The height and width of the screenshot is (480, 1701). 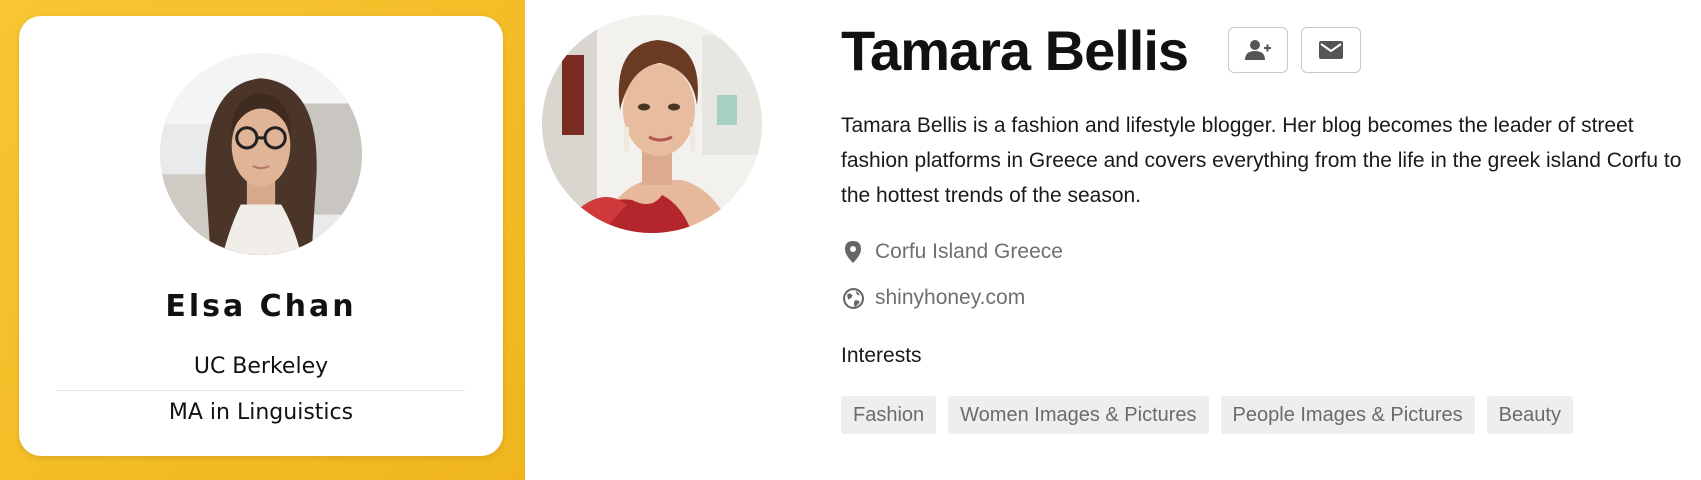 What do you see at coordinates (261, 366) in the screenshot?
I see `card-school: UC Berkeley` at bounding box center [261, 366].